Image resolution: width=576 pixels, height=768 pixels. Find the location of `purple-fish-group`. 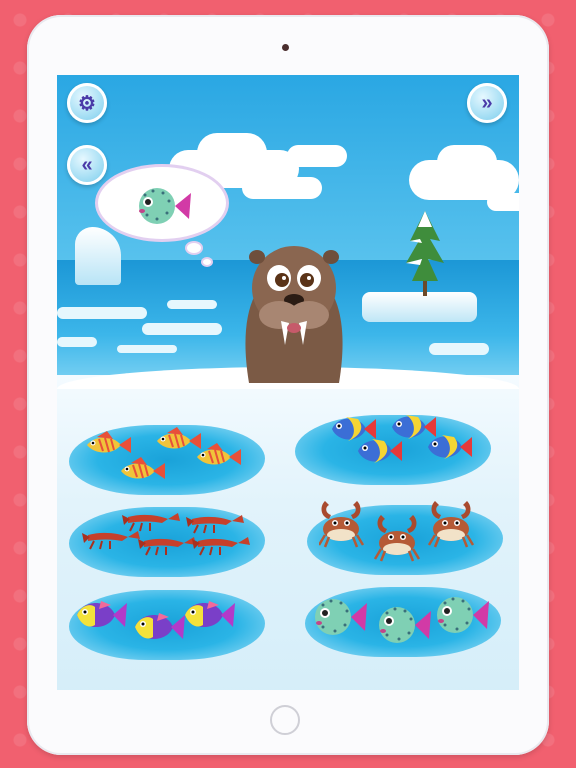

purple-fish-group is located at coordinates (160, 622).